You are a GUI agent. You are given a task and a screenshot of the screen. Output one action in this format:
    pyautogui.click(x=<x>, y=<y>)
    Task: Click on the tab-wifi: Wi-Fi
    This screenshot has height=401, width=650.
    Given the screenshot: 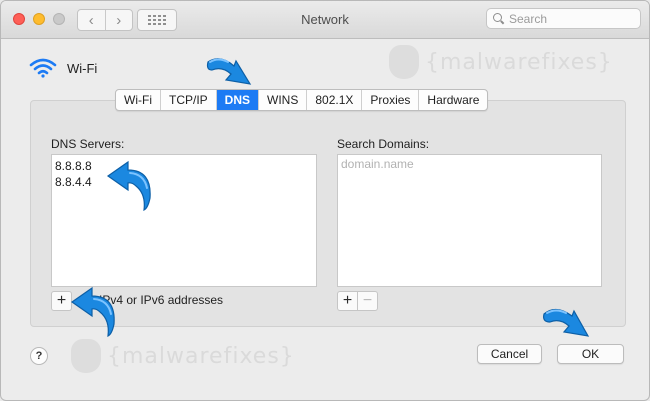 What is the action you would take?
    pyautogui.click(x=138, y=100)
    